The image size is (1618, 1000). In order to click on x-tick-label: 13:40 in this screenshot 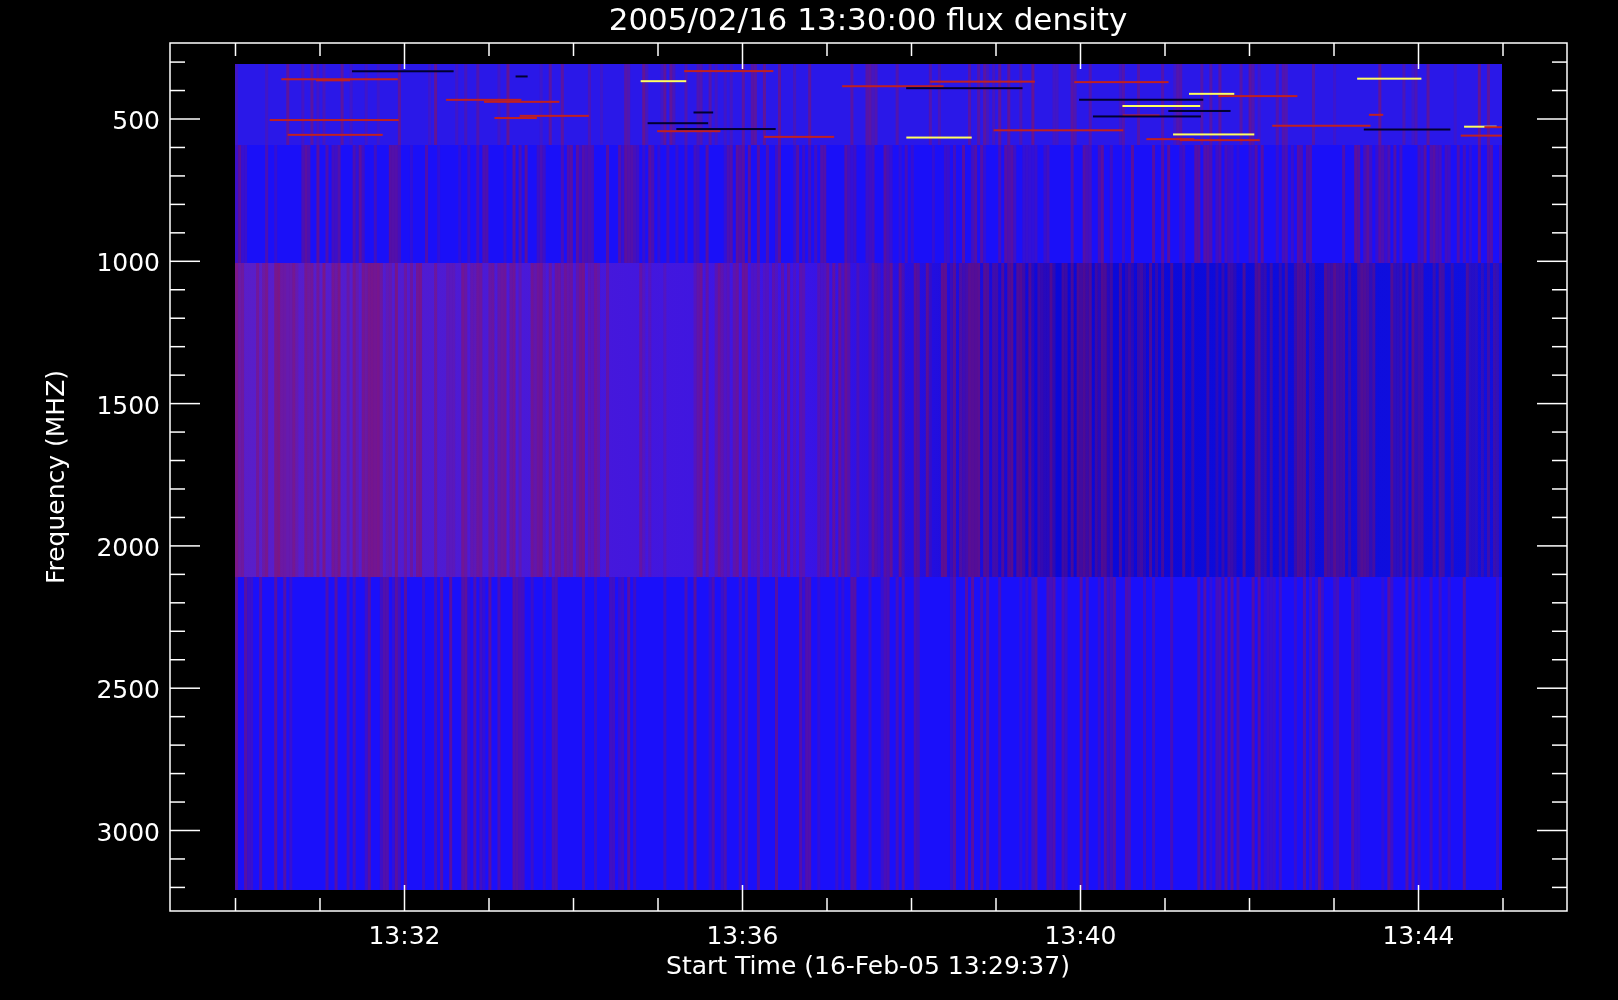, I will do `click(1080, 935)`.